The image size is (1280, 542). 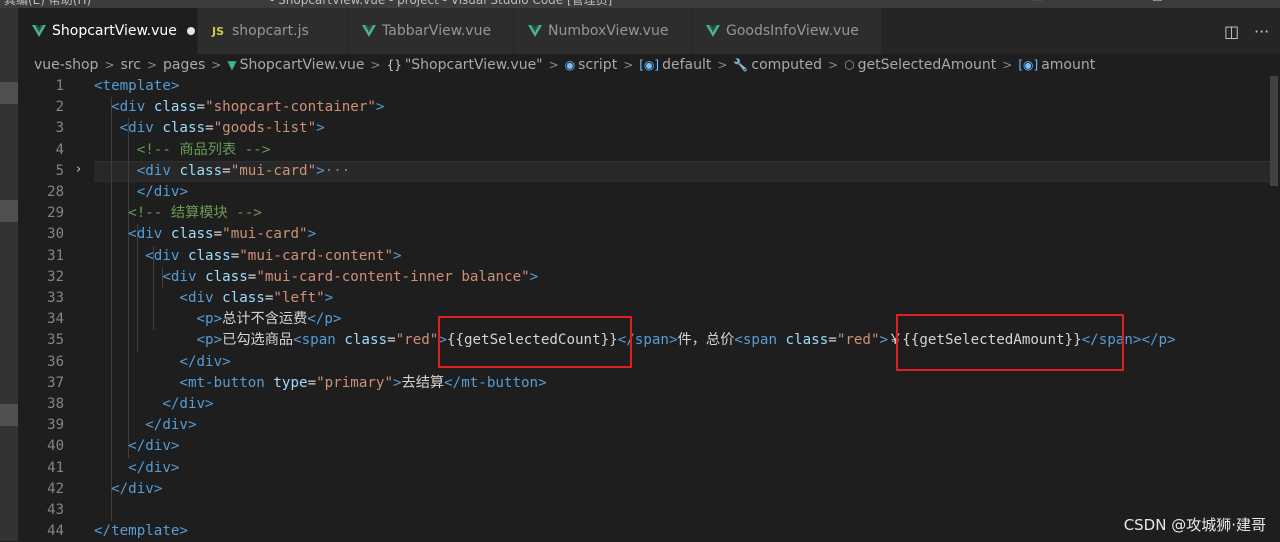 I want to click on code-line: <div class="mui-card-content">, so click(x=247, y=256).